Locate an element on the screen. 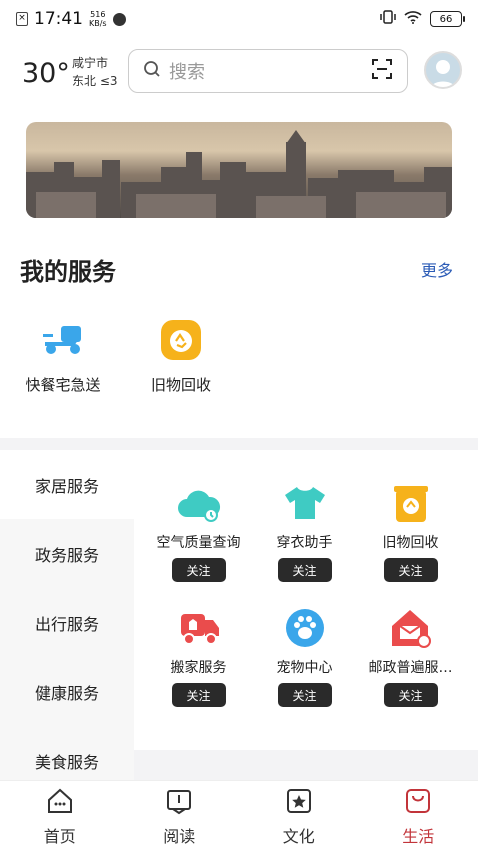 This screenshot has width=478, height=850. status-bar: × 17:41 516 KB/s 66 is located at coordinates (239, 19).